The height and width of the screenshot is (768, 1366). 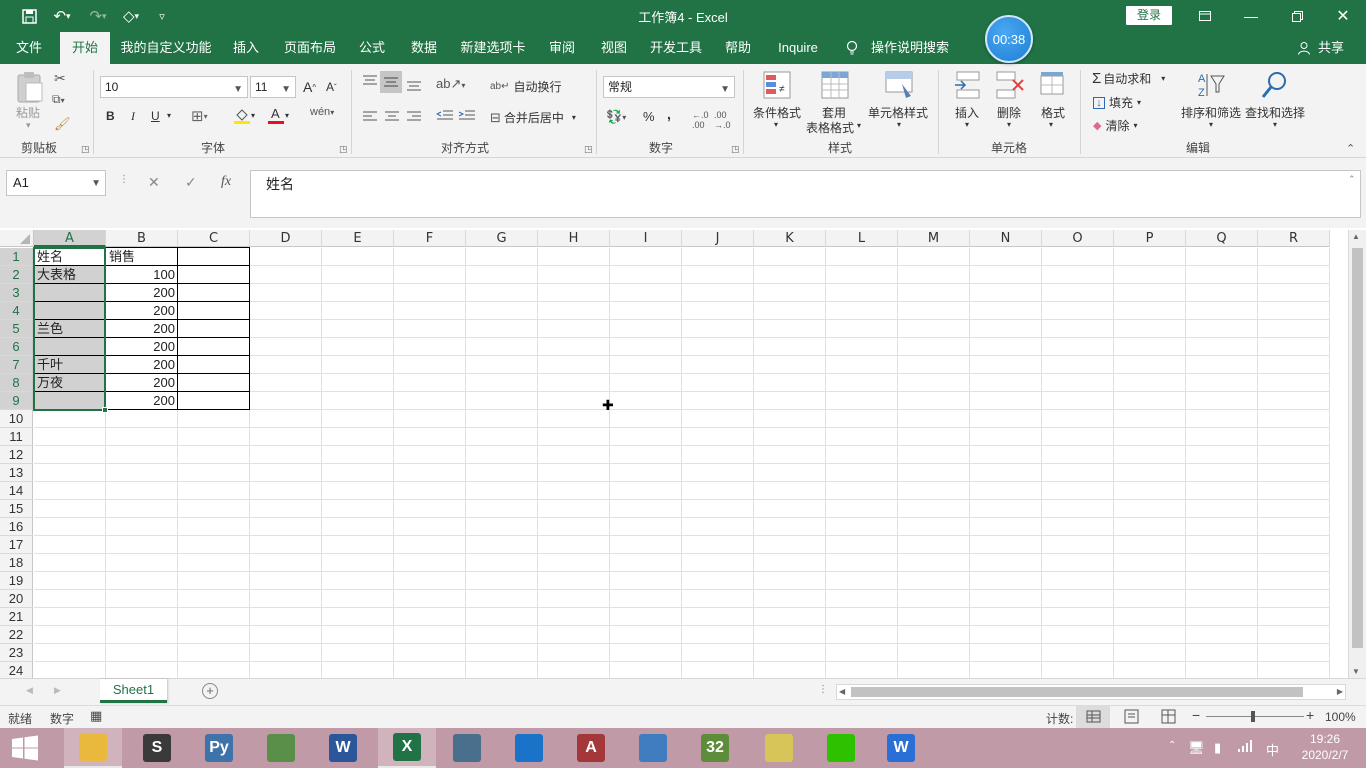 I want to click on cancel-edit-icon: ✕, so click(x=154, y=182).